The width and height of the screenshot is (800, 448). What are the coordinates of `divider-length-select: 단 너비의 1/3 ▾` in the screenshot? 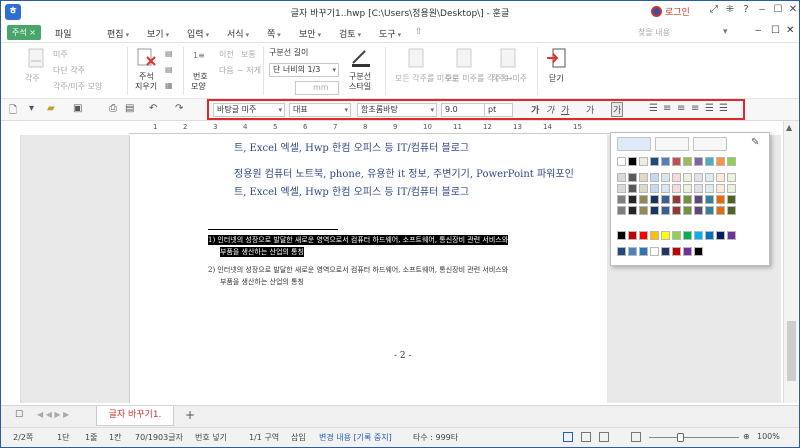 It's located at (304, 70).